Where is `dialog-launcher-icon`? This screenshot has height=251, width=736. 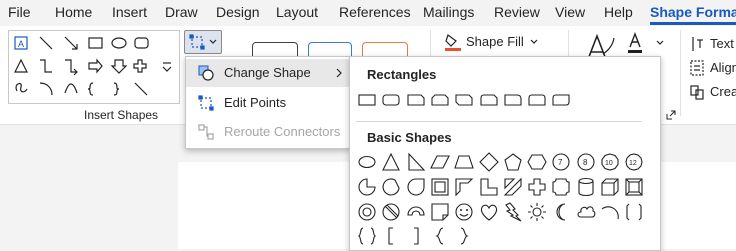
dialog-launcher-icon is located at coordinates (671, 115).